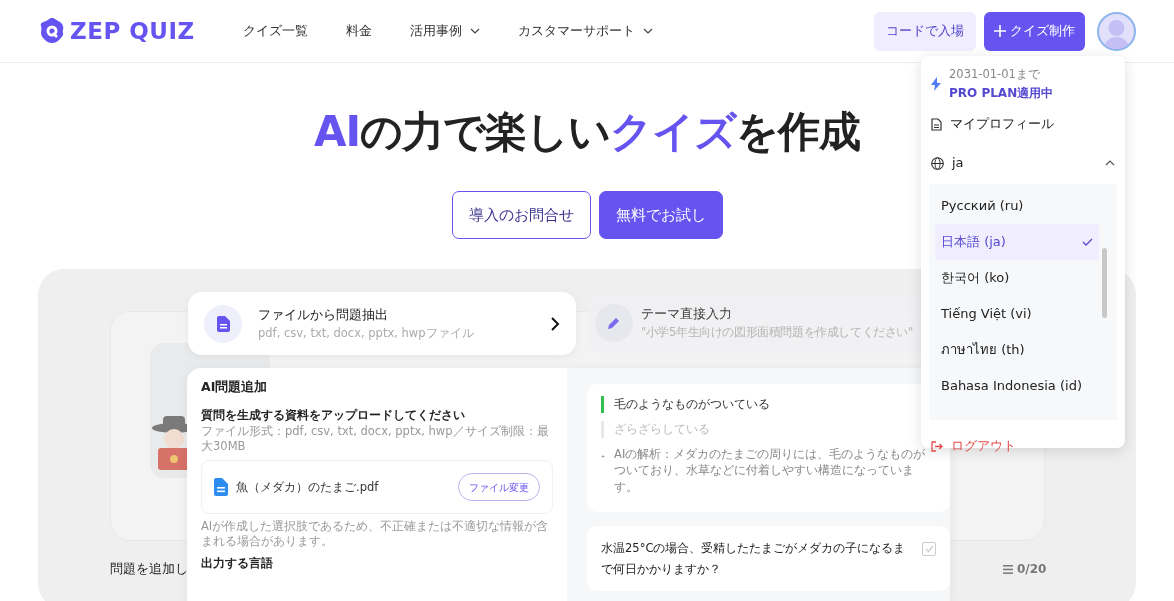 This screenshot has width=1174, height=601. I want to click on globe-icon, so click(937, 163).